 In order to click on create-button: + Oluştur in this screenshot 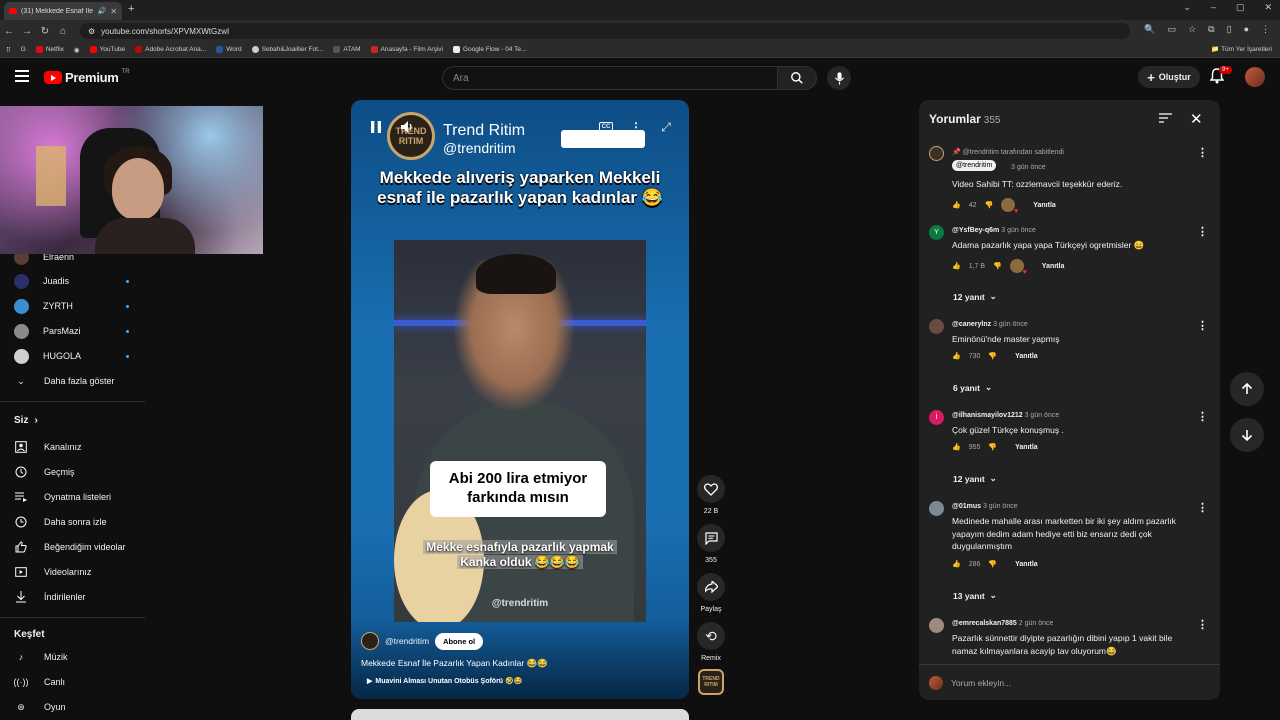, I will do `click(1169, 77)`.